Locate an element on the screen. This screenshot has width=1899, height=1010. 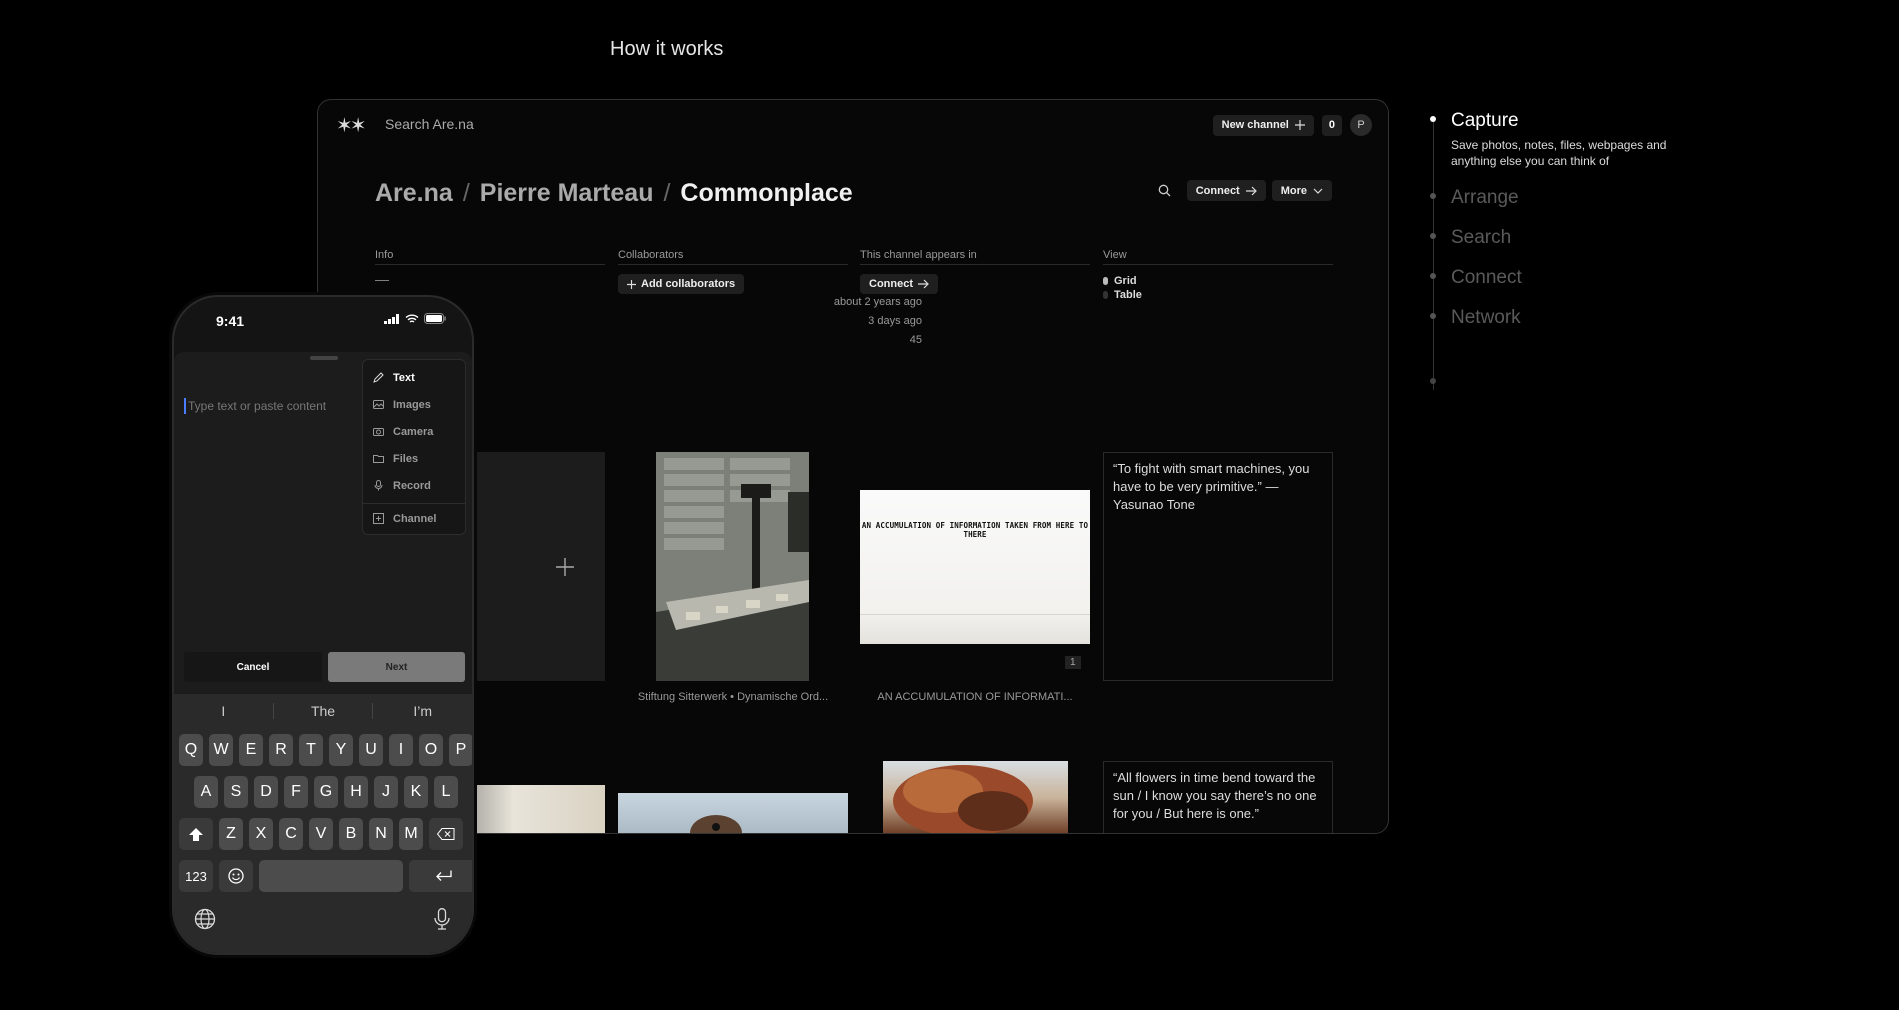
cellular-signal-icon is located at coordinates (391, 318).